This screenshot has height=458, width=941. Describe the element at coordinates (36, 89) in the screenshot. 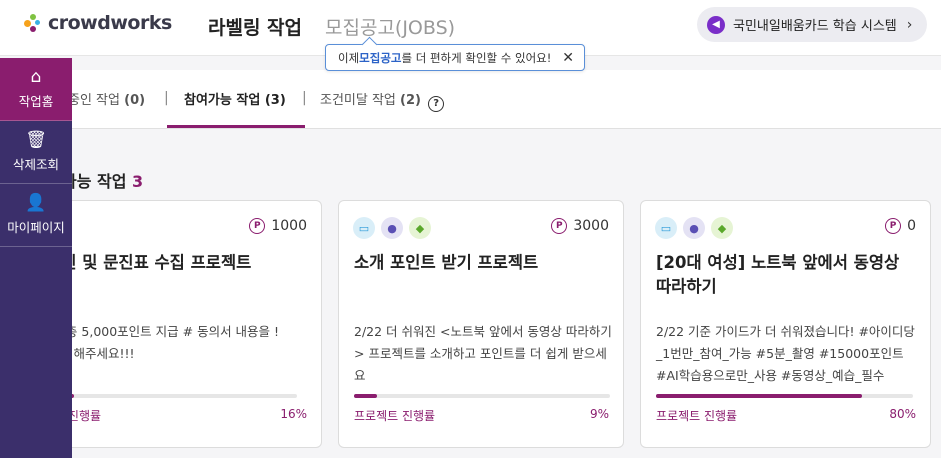

I see `sidebar-item-home: ⌂ 작업홈` at that location.